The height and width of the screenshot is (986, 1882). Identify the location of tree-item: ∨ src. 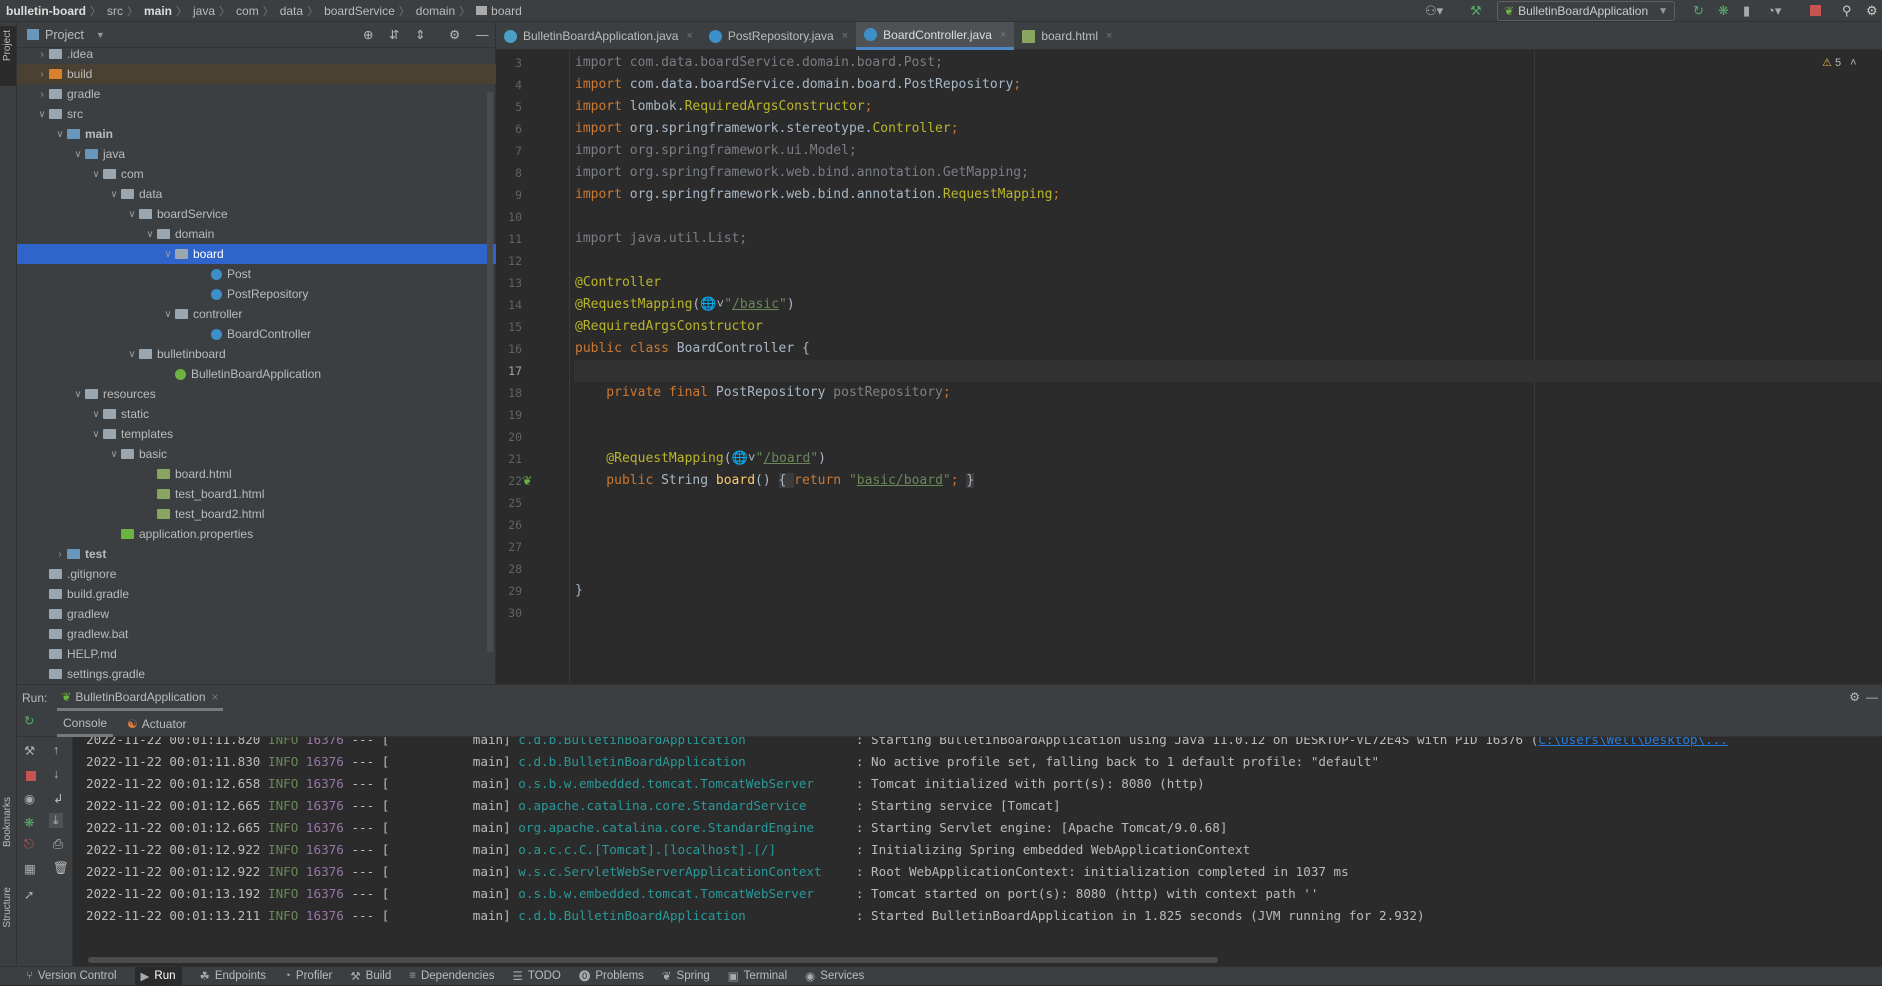
(256, 114).